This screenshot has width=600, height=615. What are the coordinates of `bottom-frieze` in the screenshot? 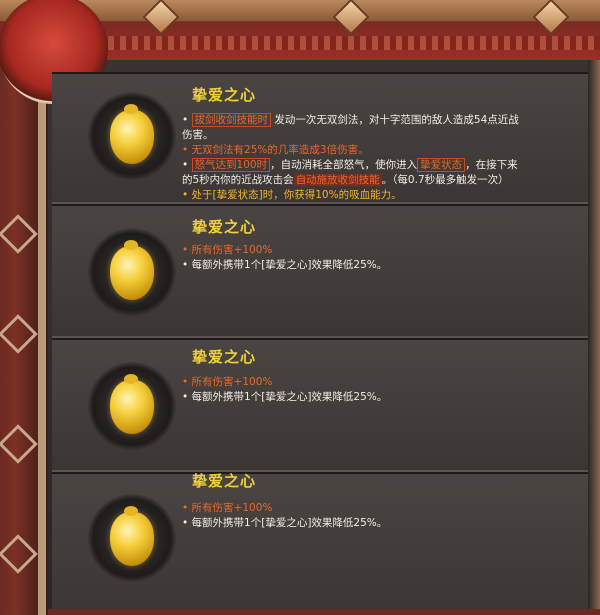 It's located at (324, 612).